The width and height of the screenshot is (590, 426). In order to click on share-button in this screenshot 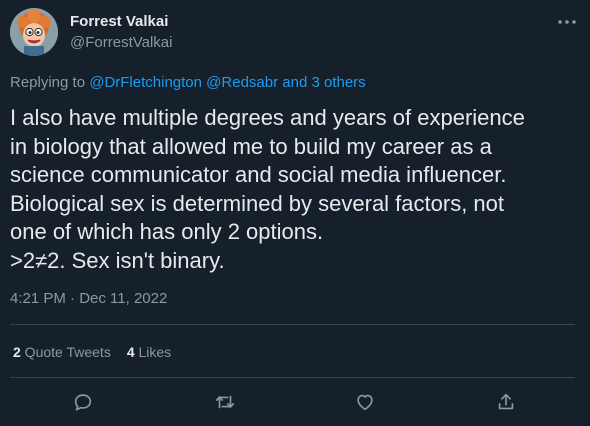, I will do `click(506, 402)`.